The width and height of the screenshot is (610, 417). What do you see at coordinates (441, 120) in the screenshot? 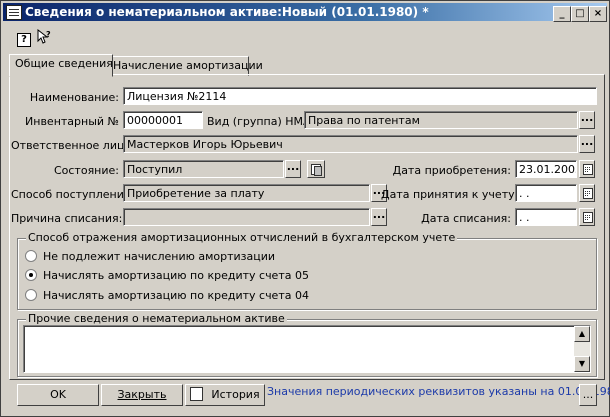
I see `asset-kind-field: Права по патентам` at bounding box center [441, 120].